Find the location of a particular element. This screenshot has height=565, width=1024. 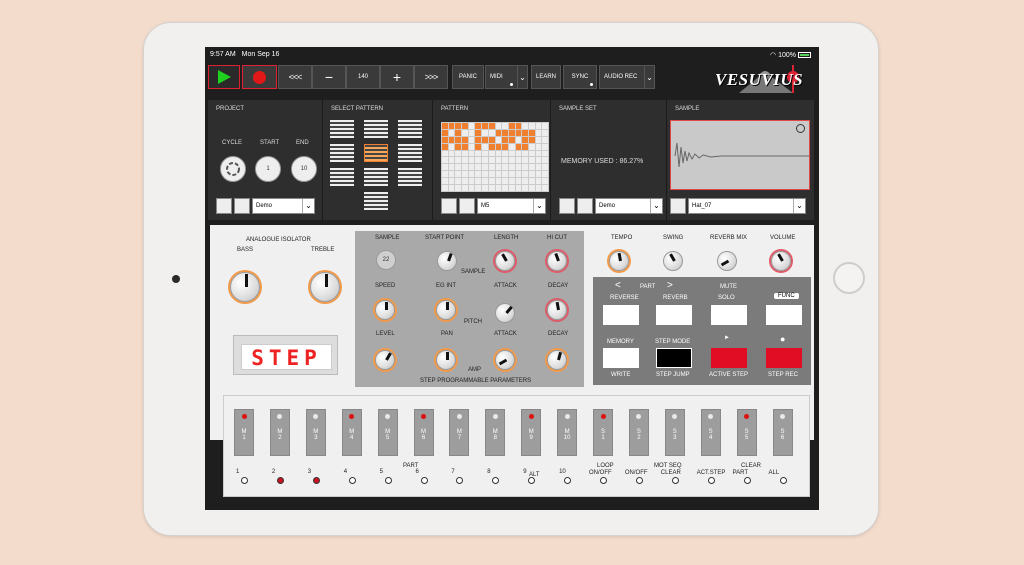

step-button: S2 is located at coordinates (638, 432).